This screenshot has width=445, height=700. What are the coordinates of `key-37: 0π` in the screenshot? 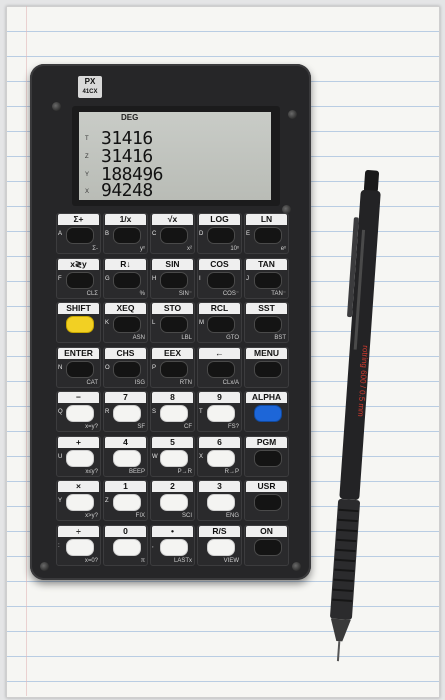 It's located at (125, 545).